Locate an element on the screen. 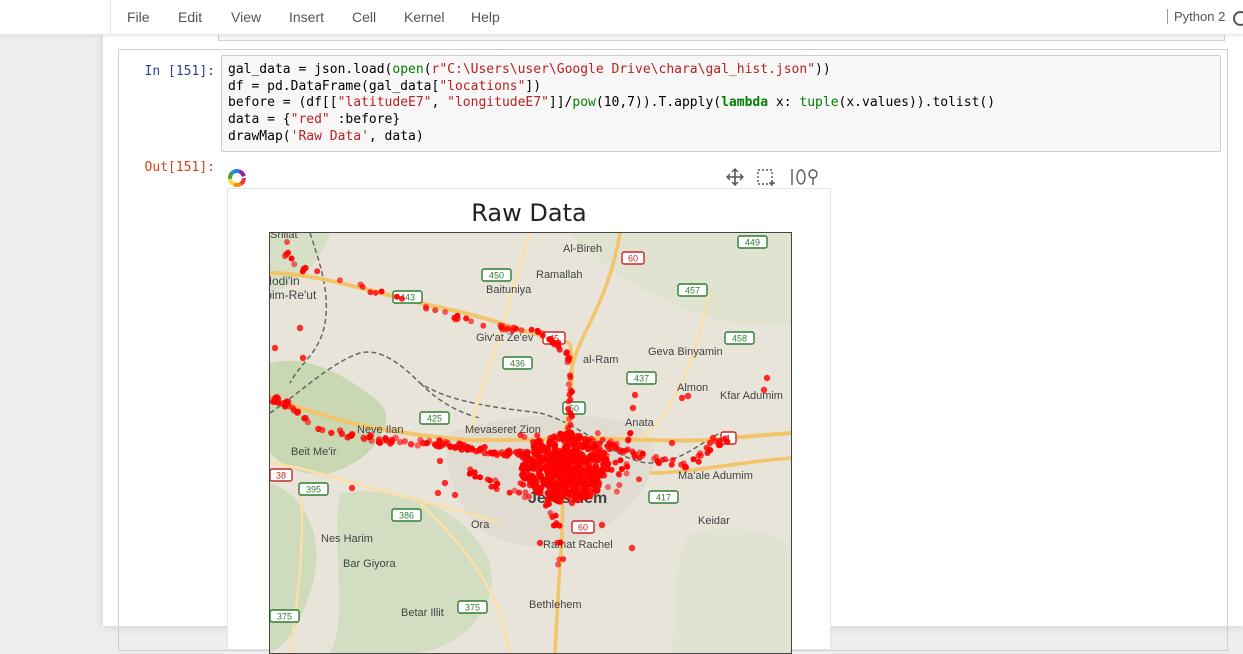  svg-text: 417 is located at coordinates (663, 498).